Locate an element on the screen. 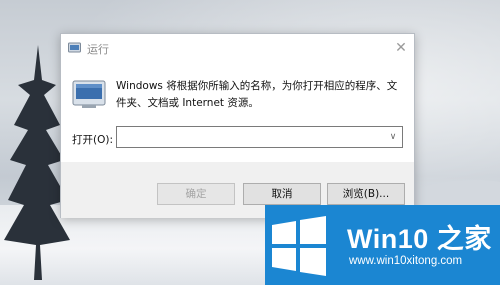 Image resolution: width=500 pixels, height=285 pixels. open-combobox: ∨ is located at coordinates (259, 137).